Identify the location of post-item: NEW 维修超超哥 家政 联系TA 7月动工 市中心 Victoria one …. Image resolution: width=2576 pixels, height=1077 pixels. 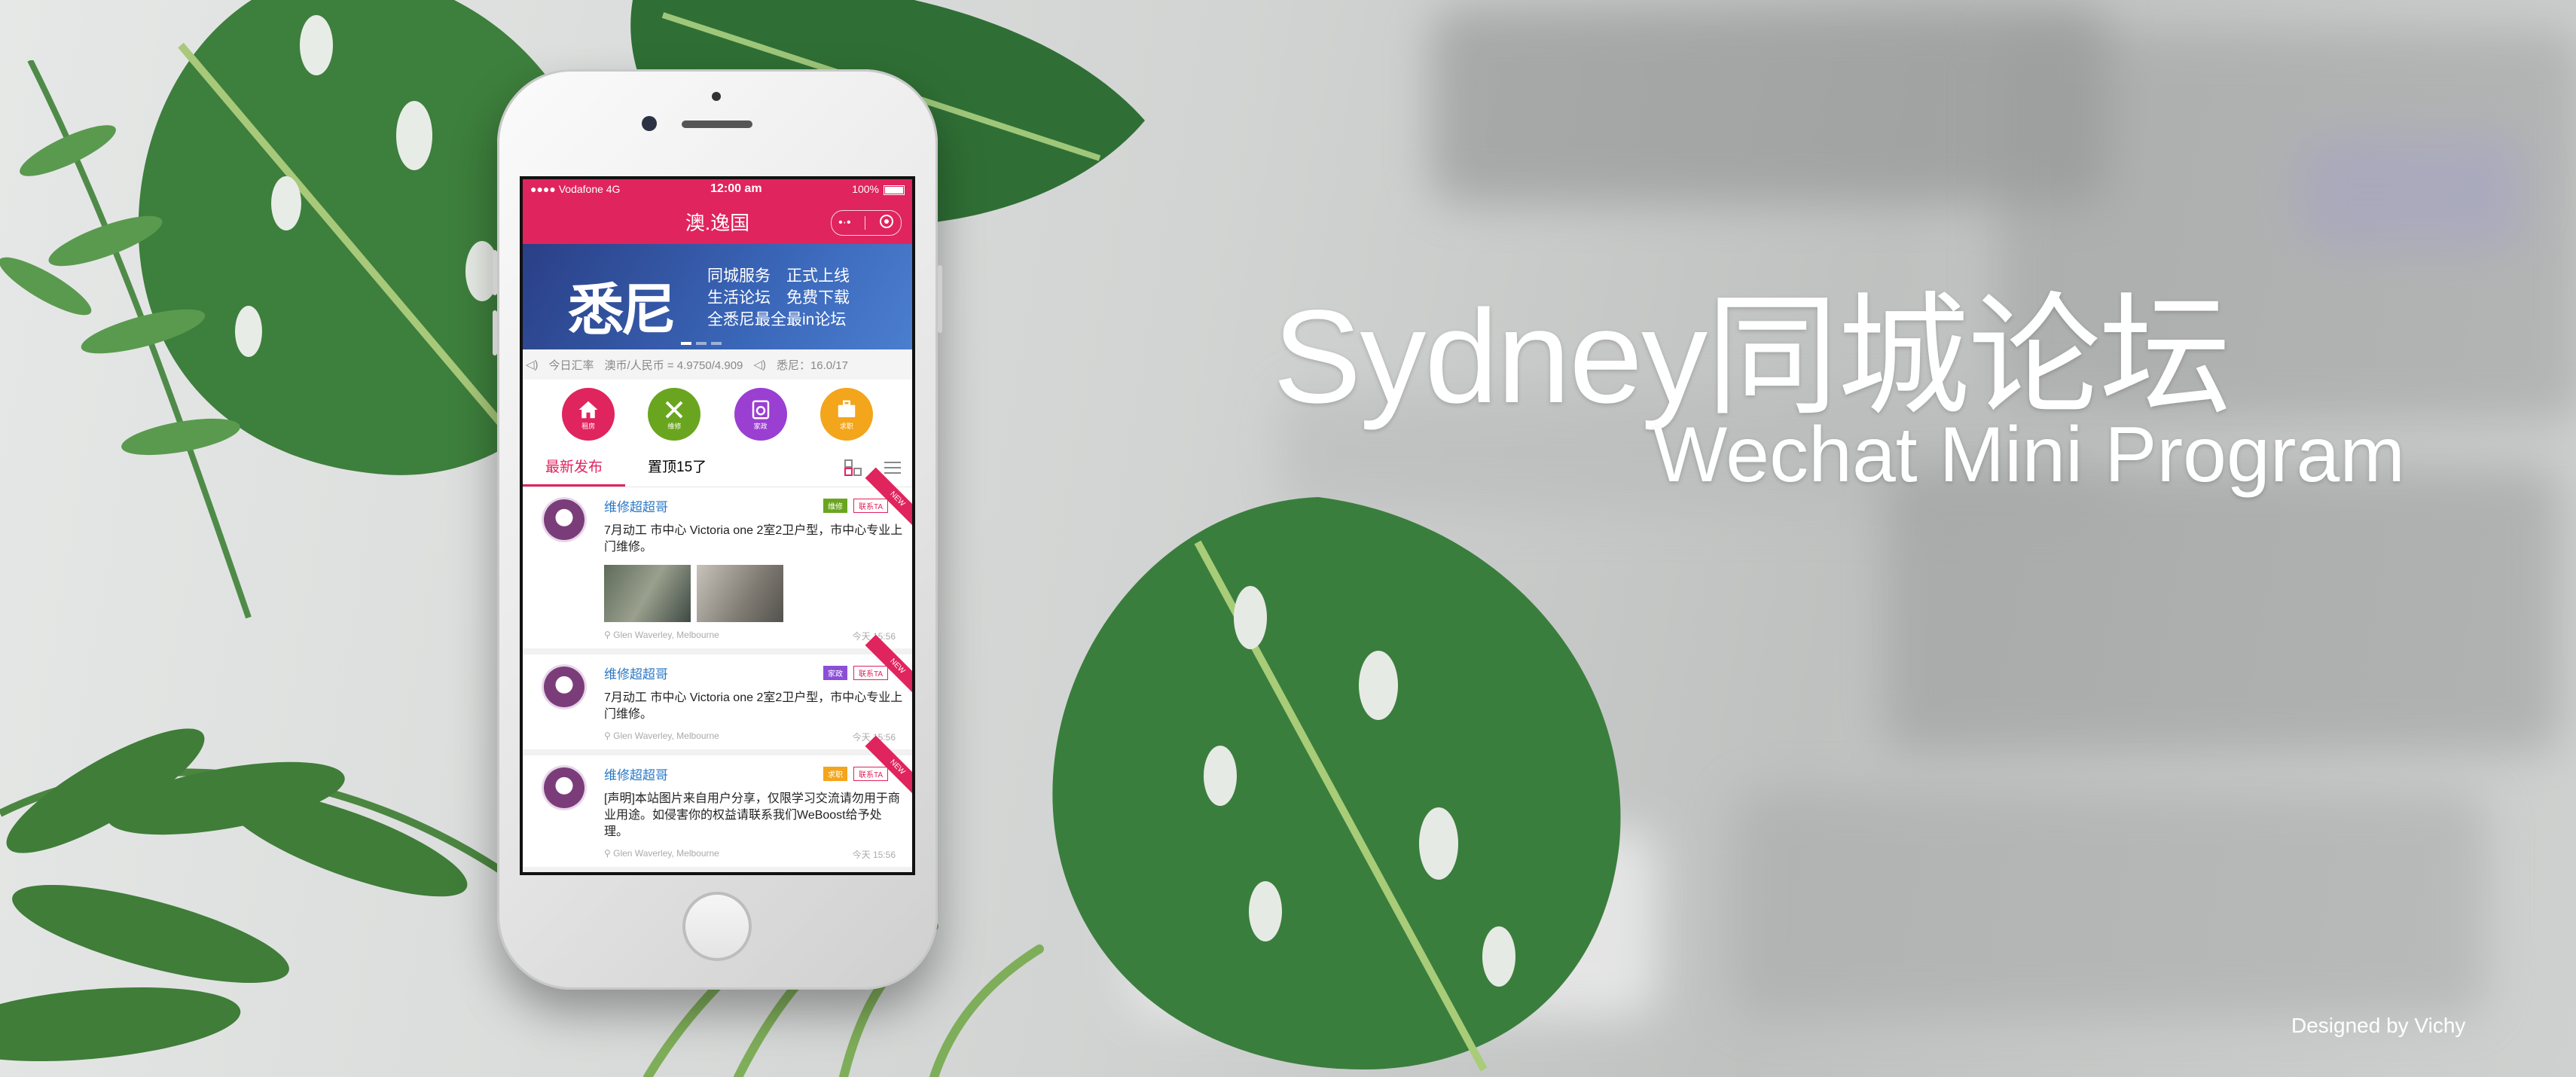
(718, 694).